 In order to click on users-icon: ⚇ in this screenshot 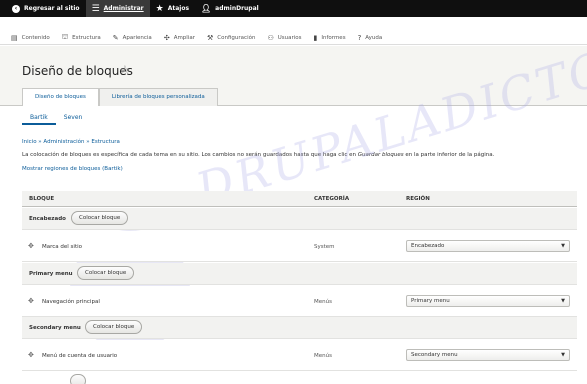, I will do `click(270, 37)`.